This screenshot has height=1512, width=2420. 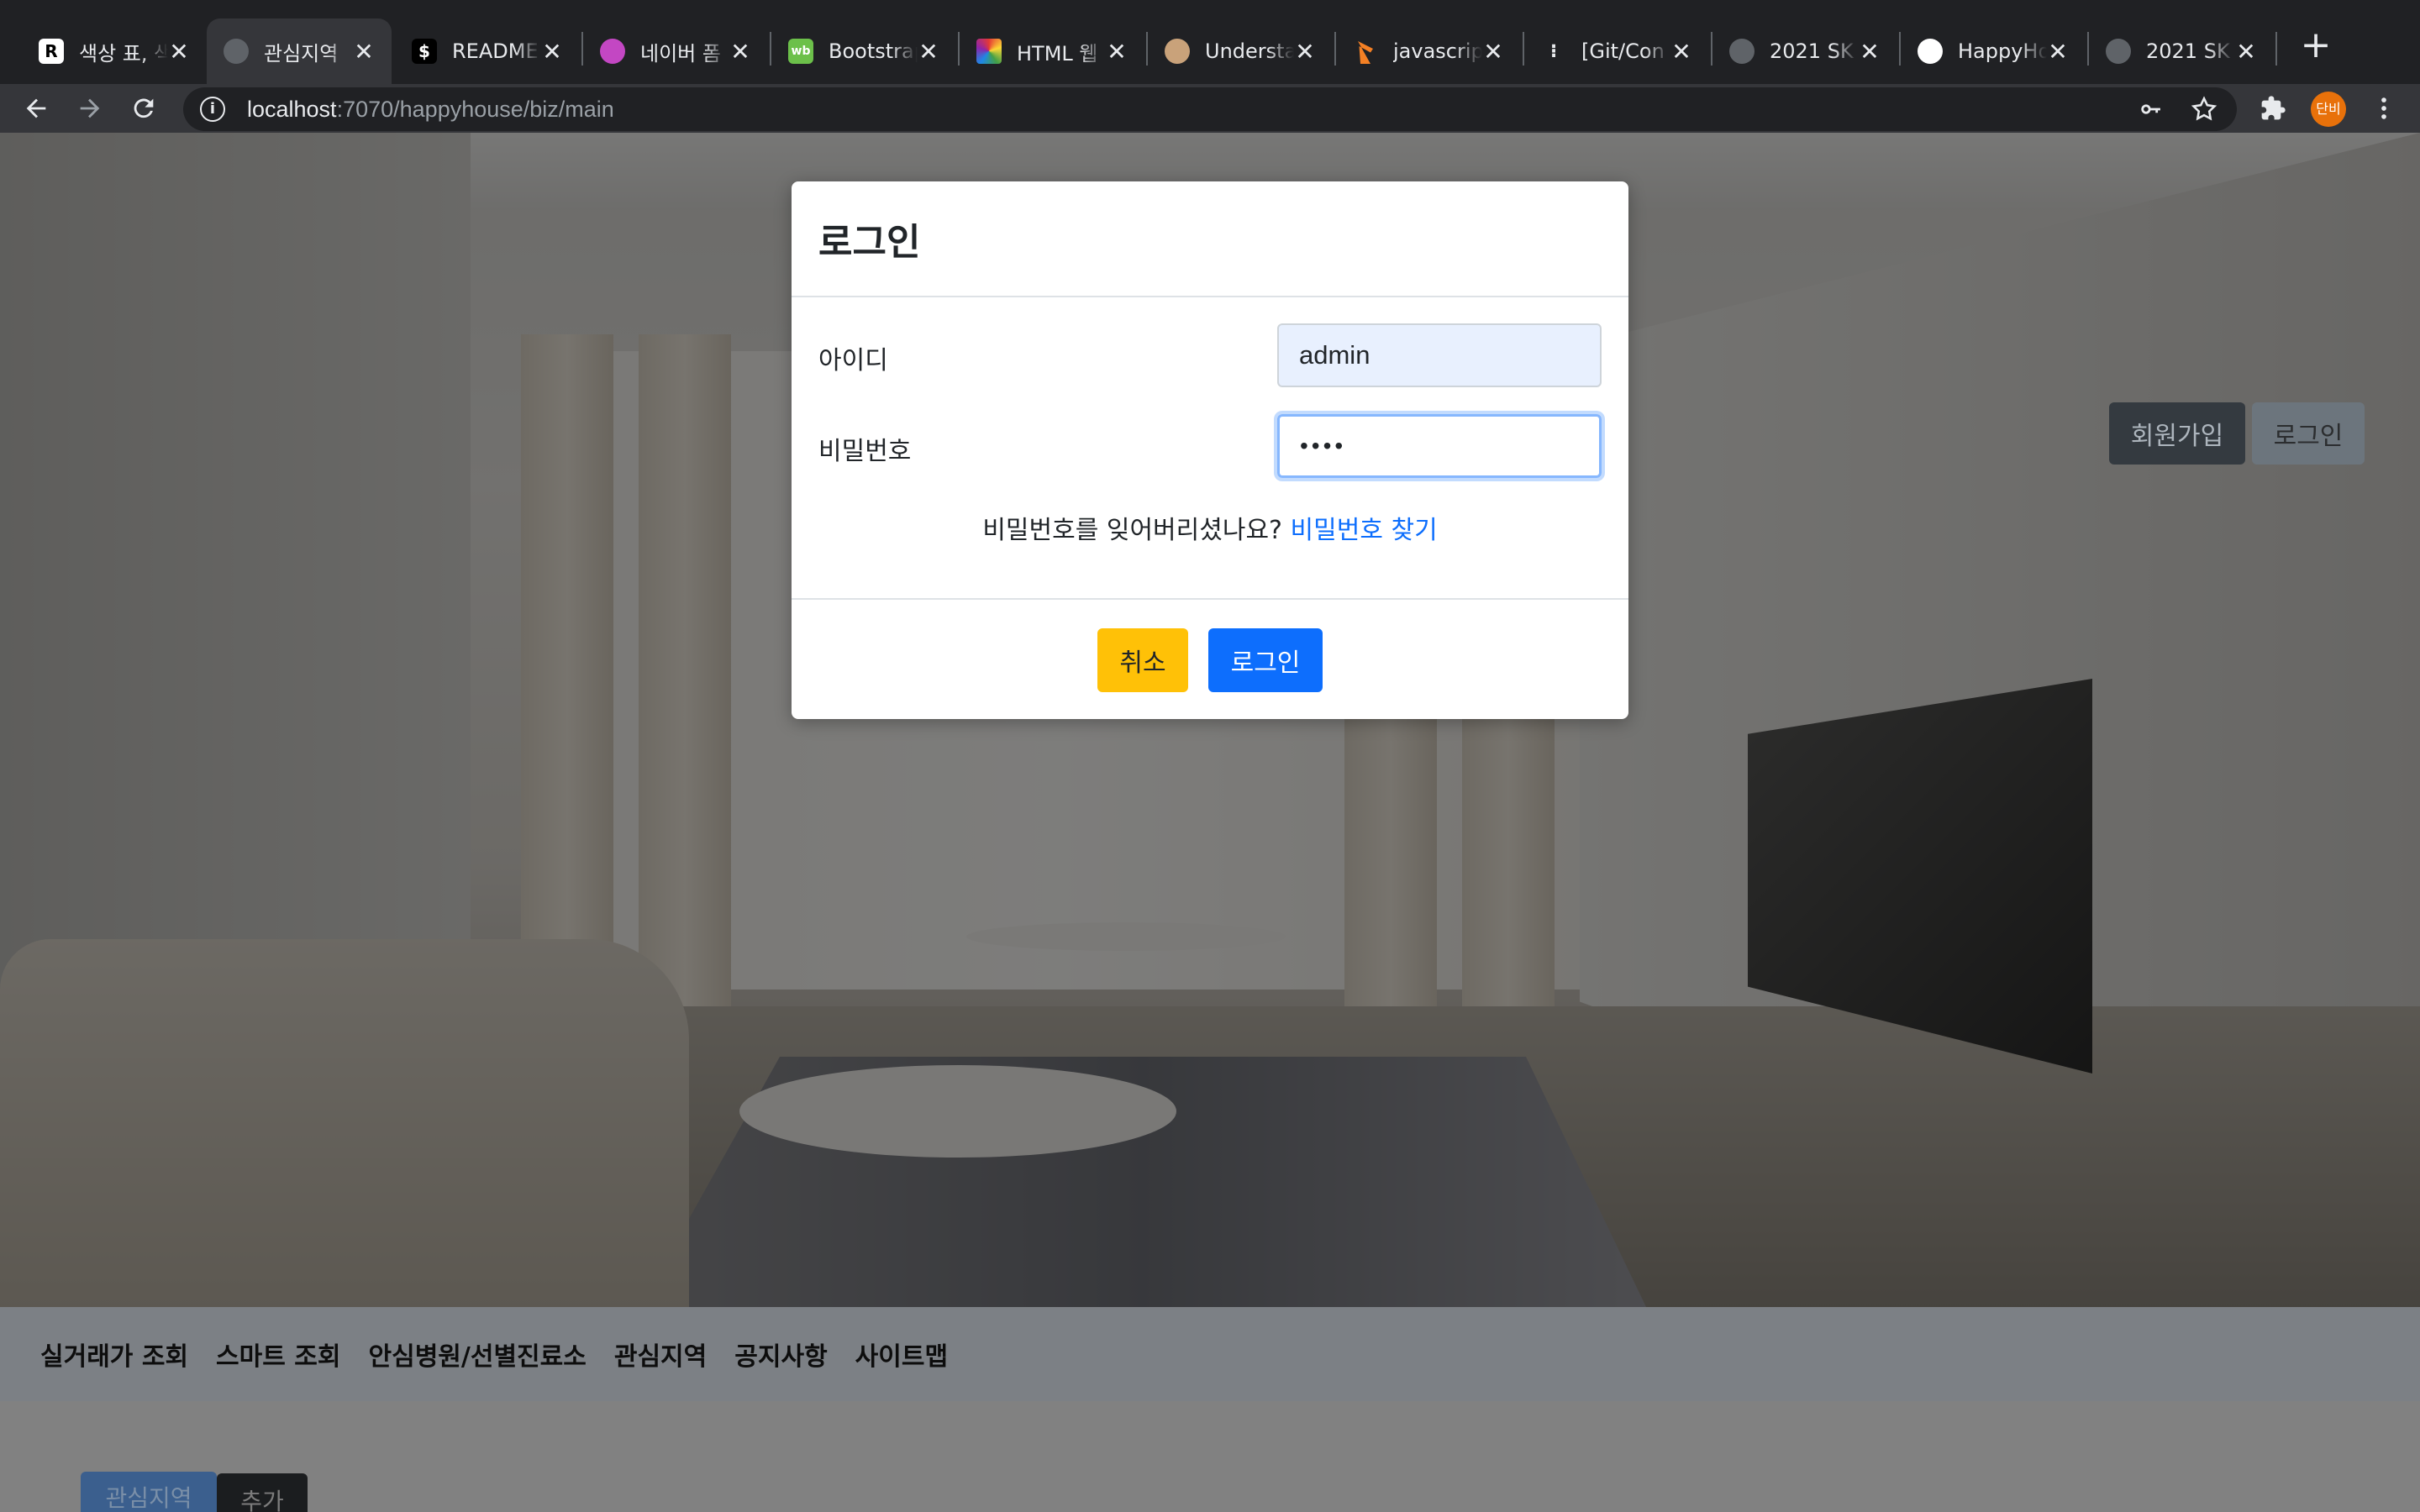 What do you see at coordinates (1057, 53) in the screenshot?
I see `tab-title: HTML 웹` at bounding box center [1057, 53].